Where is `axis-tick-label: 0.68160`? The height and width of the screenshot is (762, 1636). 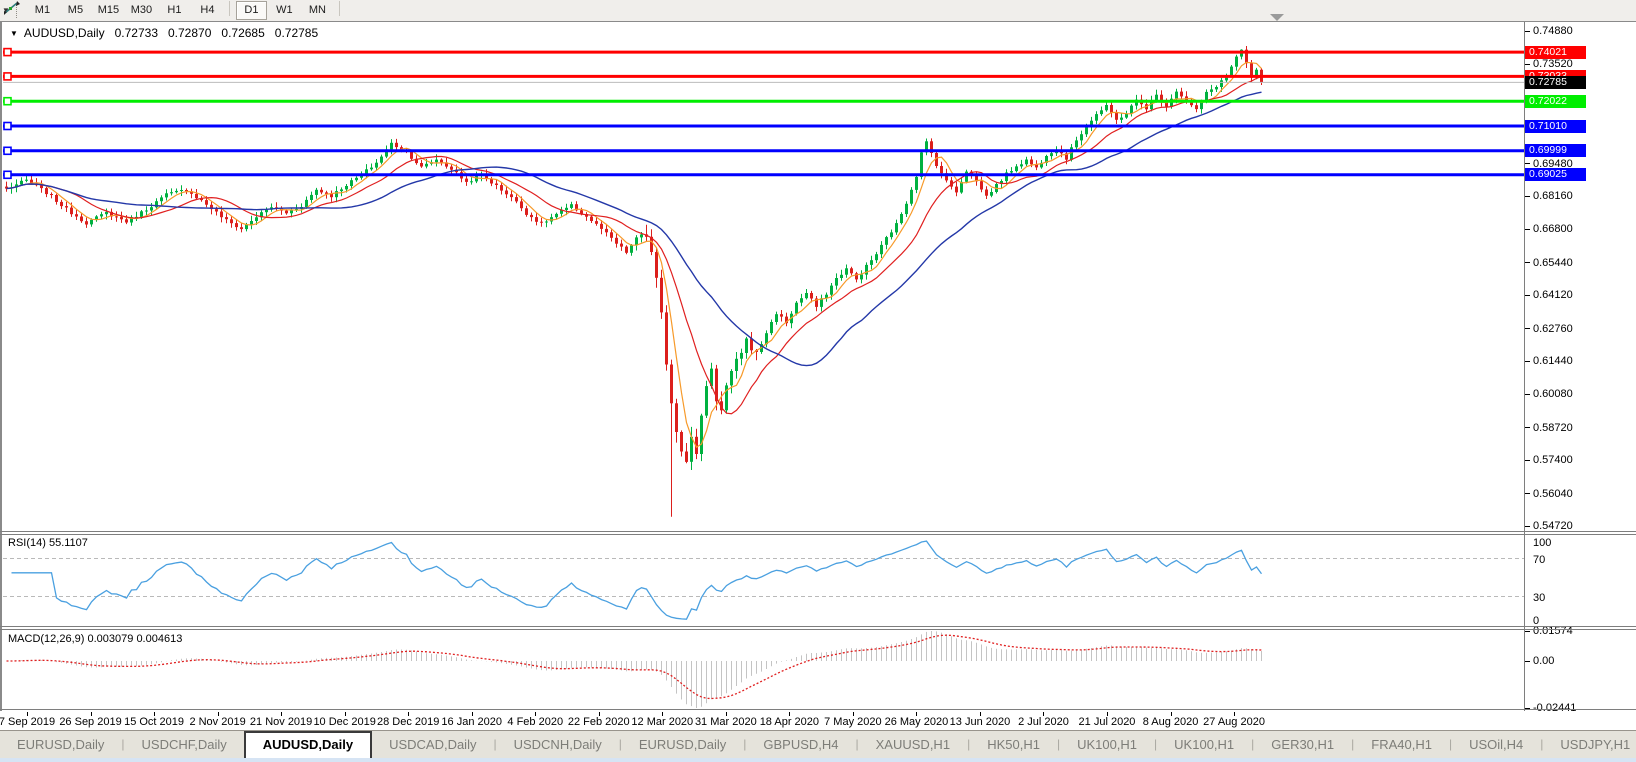
axis-tick-label: 0.68160 is located at coordinates (1553, 196).